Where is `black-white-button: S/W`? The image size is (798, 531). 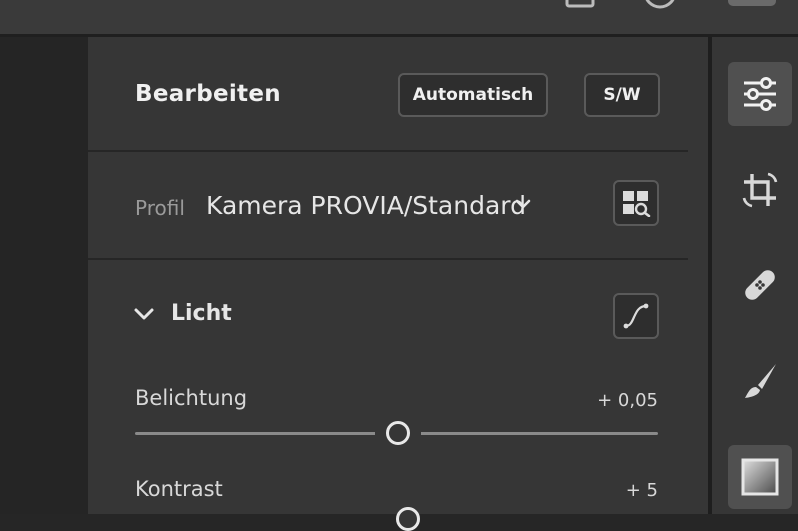
black-white-button: S/W is located at coordinates (622, 95).